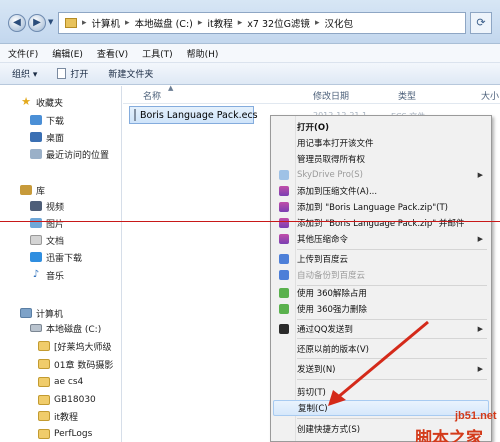  I want to click on red-arrow-icon, so click(378, 363).